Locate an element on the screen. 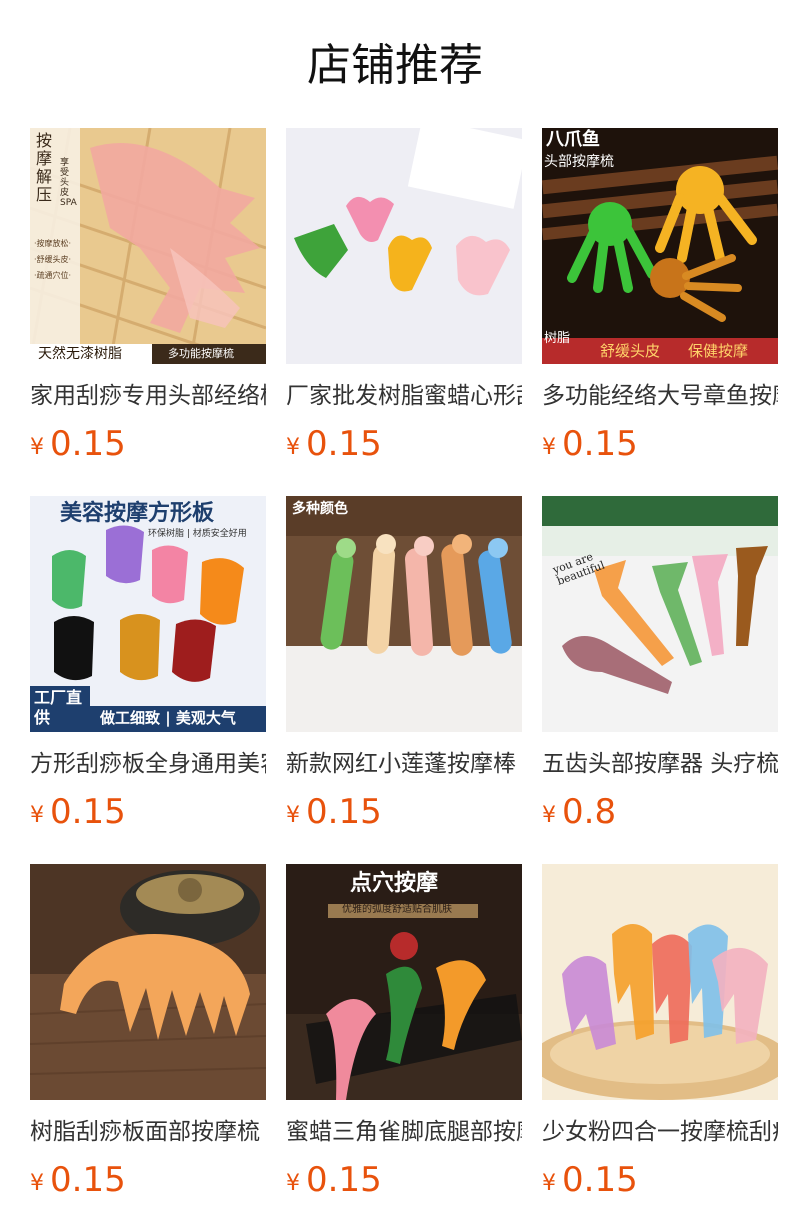  image-overlay-text: 树脂 is located at coordinates (557, 338).